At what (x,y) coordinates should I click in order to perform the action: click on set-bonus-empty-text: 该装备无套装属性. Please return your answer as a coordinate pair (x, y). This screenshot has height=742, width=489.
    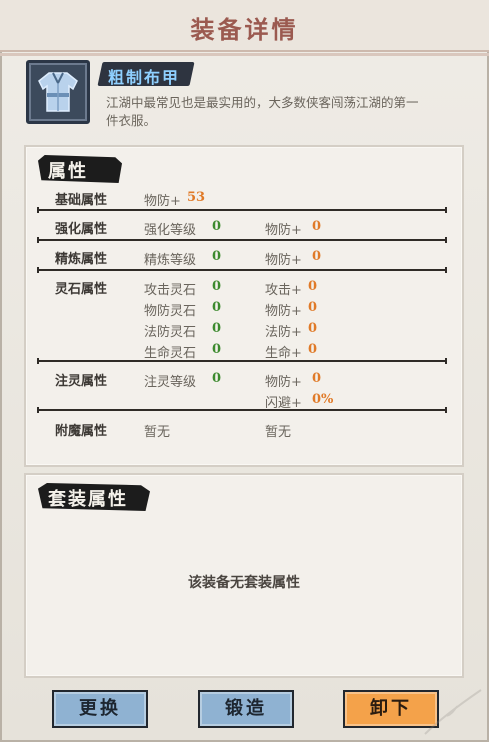
    Looking at the image, I should click on (244, 583).